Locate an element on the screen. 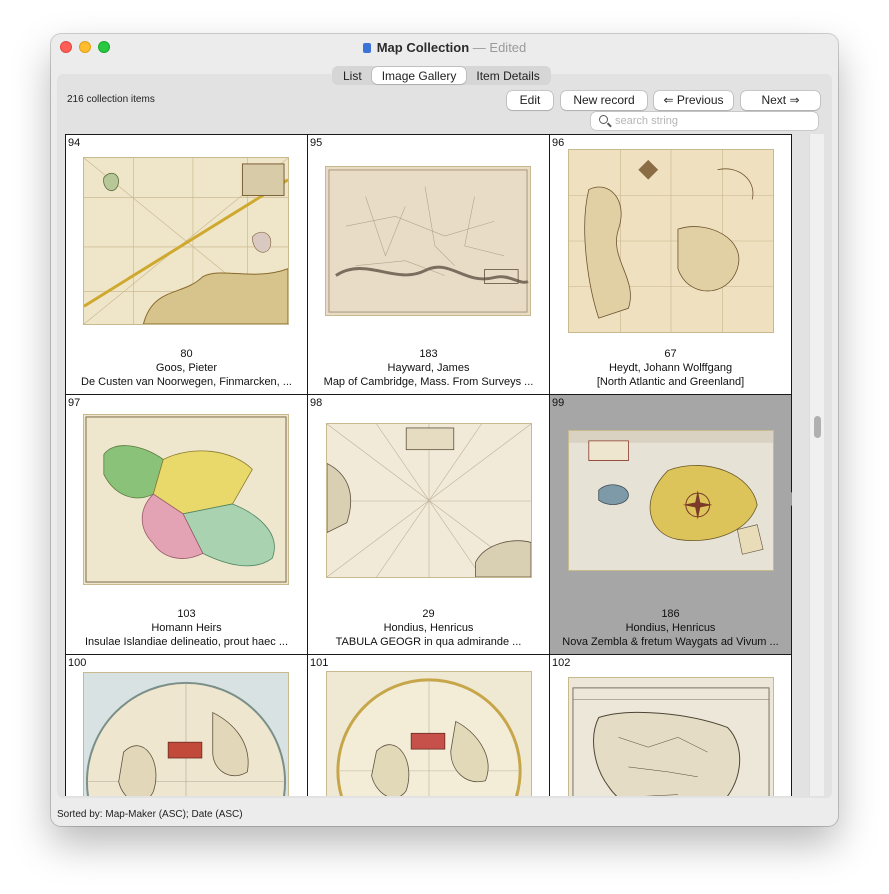 Image resolution: width=889 pixels, height=894 pixels. scroll-thumb is located at coordinates (817, 427).